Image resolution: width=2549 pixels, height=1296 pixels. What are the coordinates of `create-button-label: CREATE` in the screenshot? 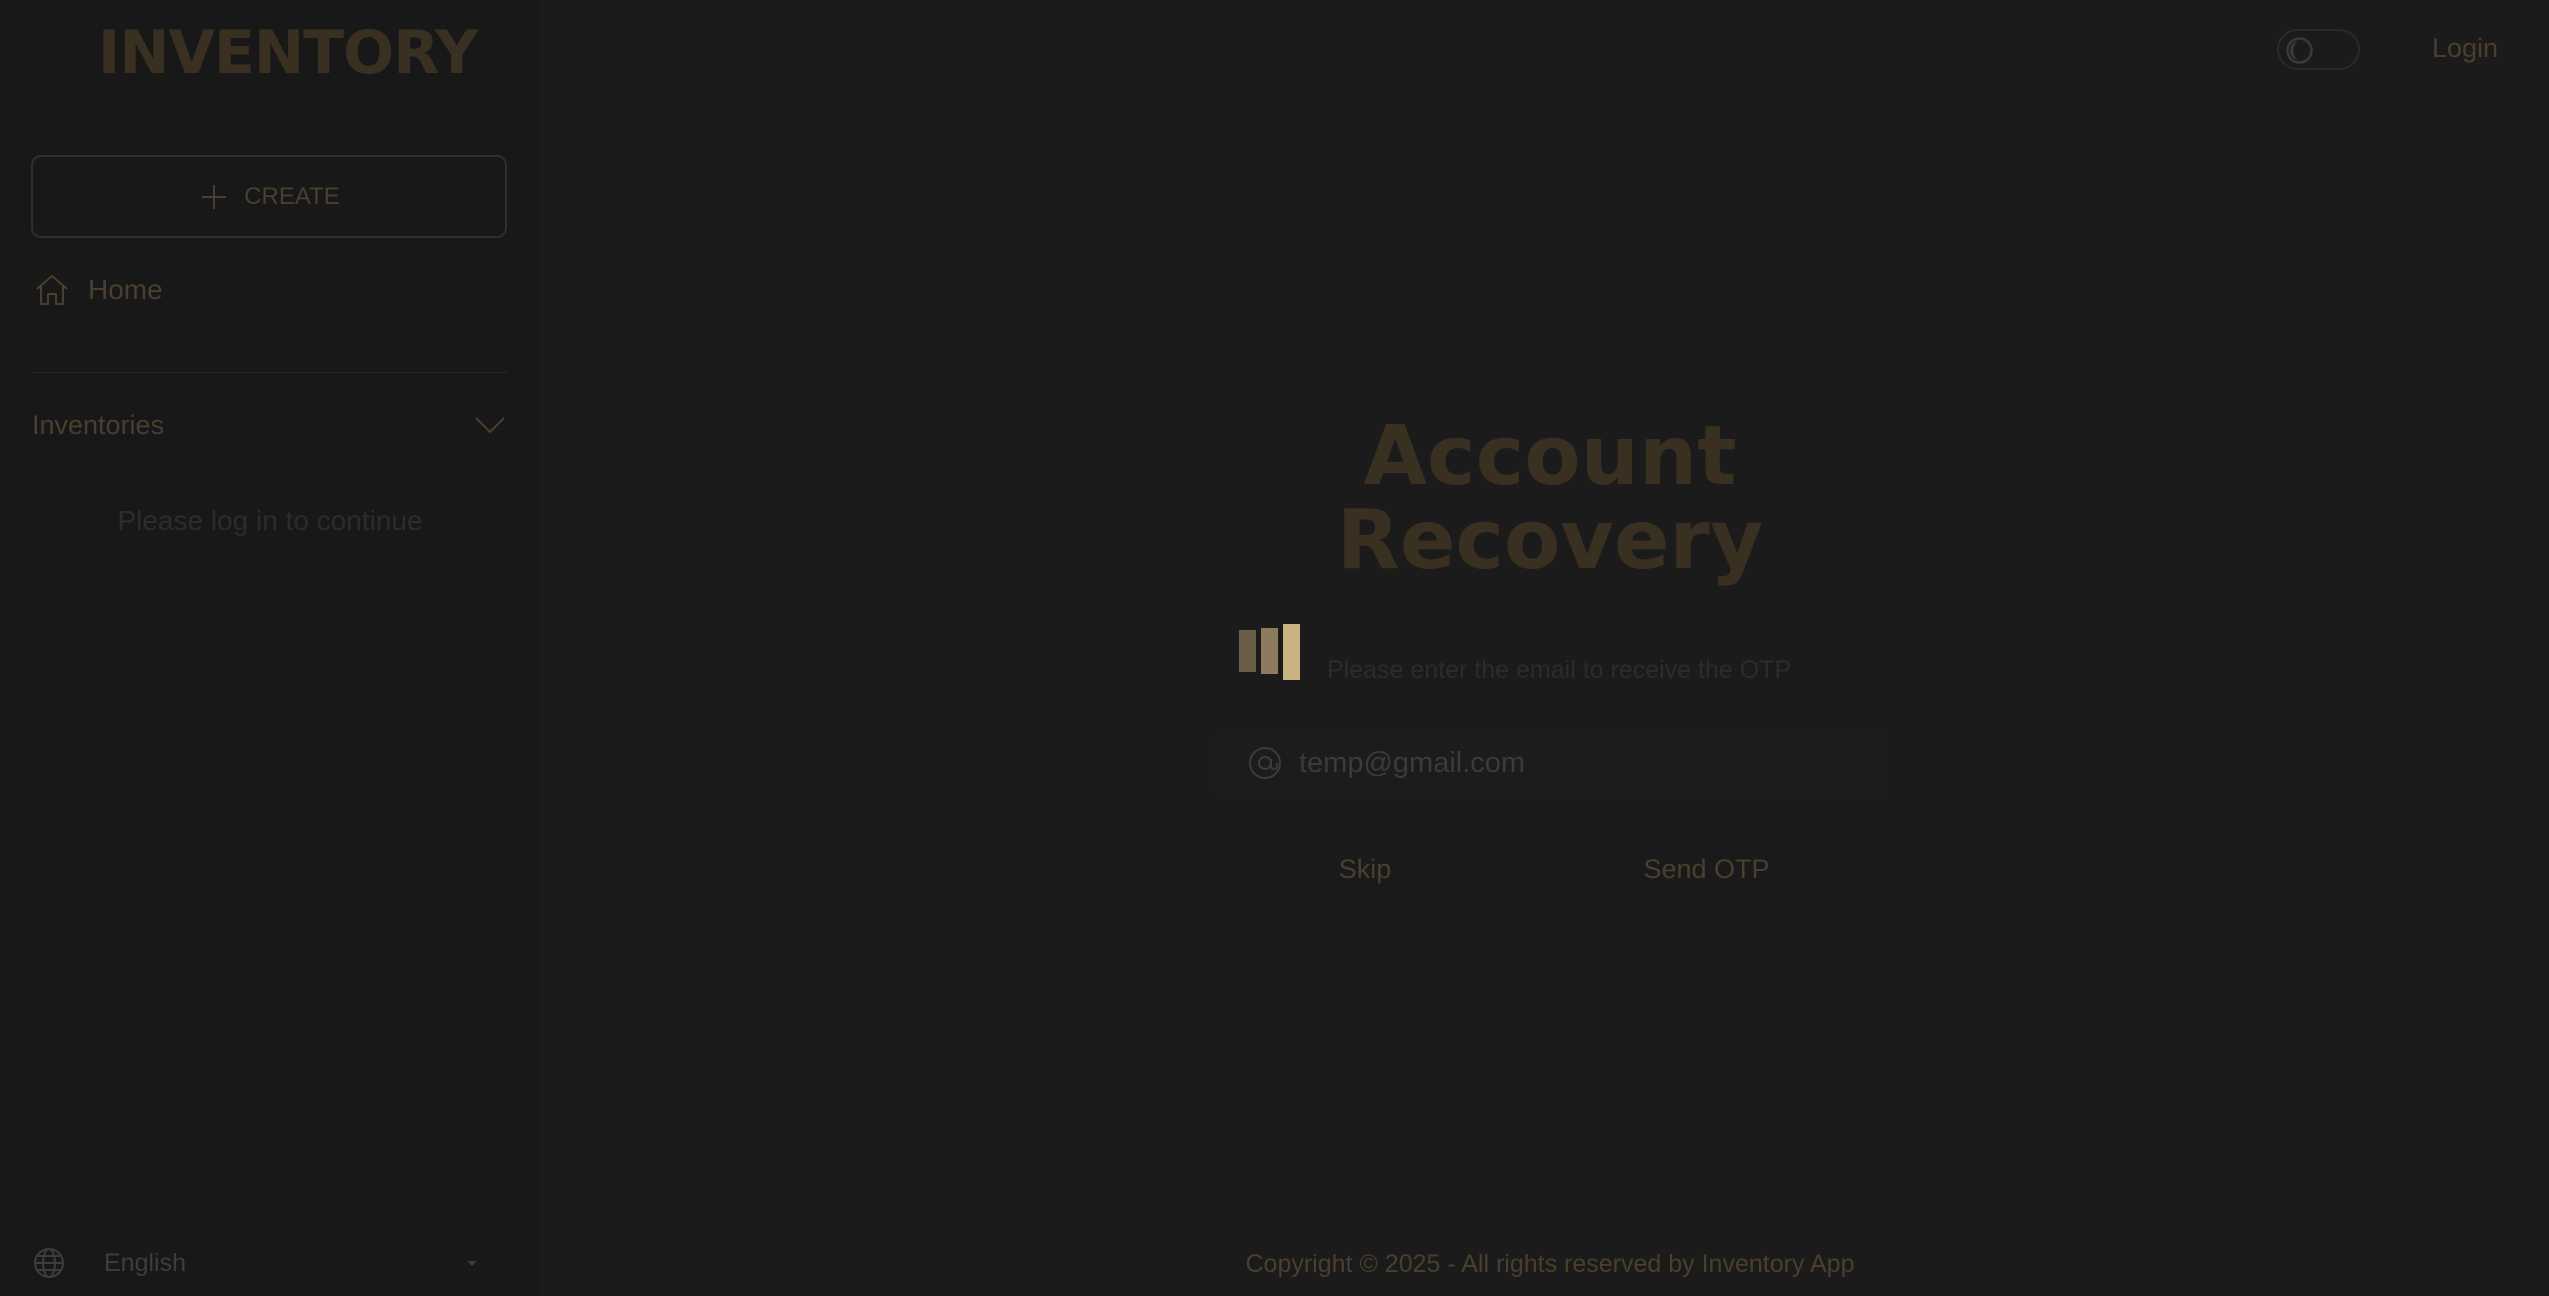 It's located at (292, 196).